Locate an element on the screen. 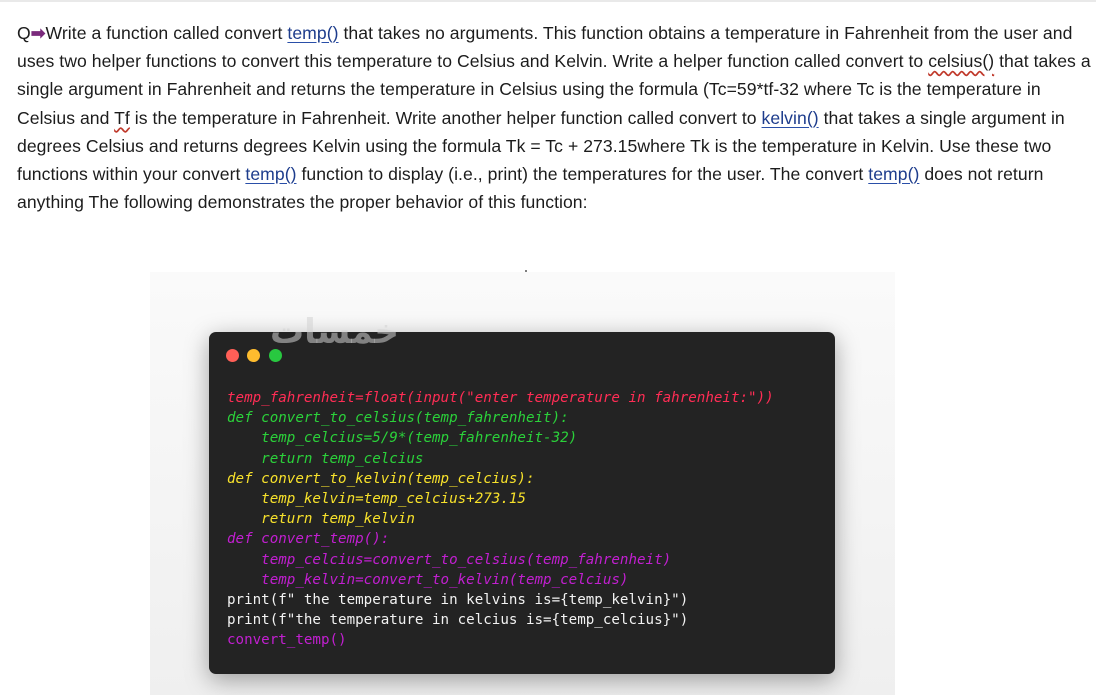 This screenshot has width=1096, height=695. code-line: def convert_temp(): is located at coordinates (308, 539).